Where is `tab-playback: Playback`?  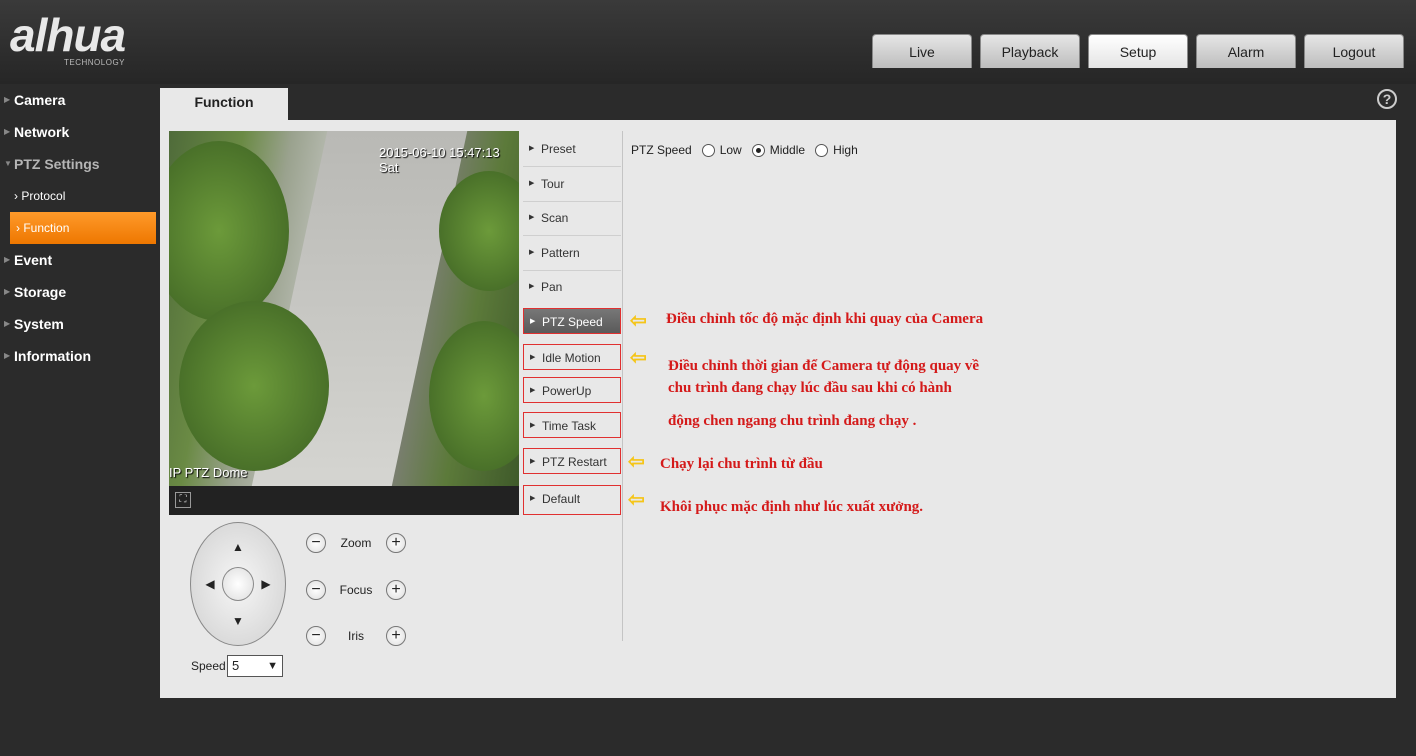
tab-playback: Playback is located at coordinates (1030, 51).